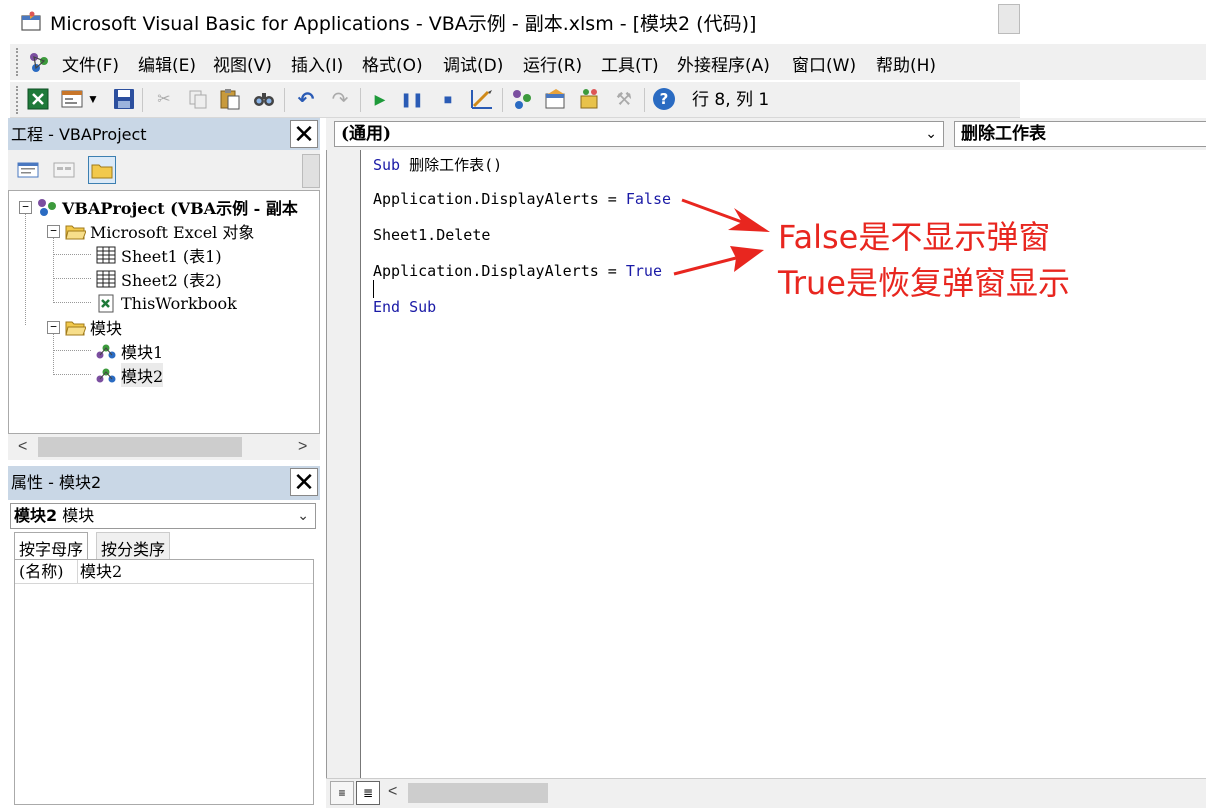 This screenshot has width=1206, height=811. Describe the element at coordinates (158, 207) in the screenshot. I see `tree-item-vbaproject: − VBAProject (VBA示例 - 副本` at that location.